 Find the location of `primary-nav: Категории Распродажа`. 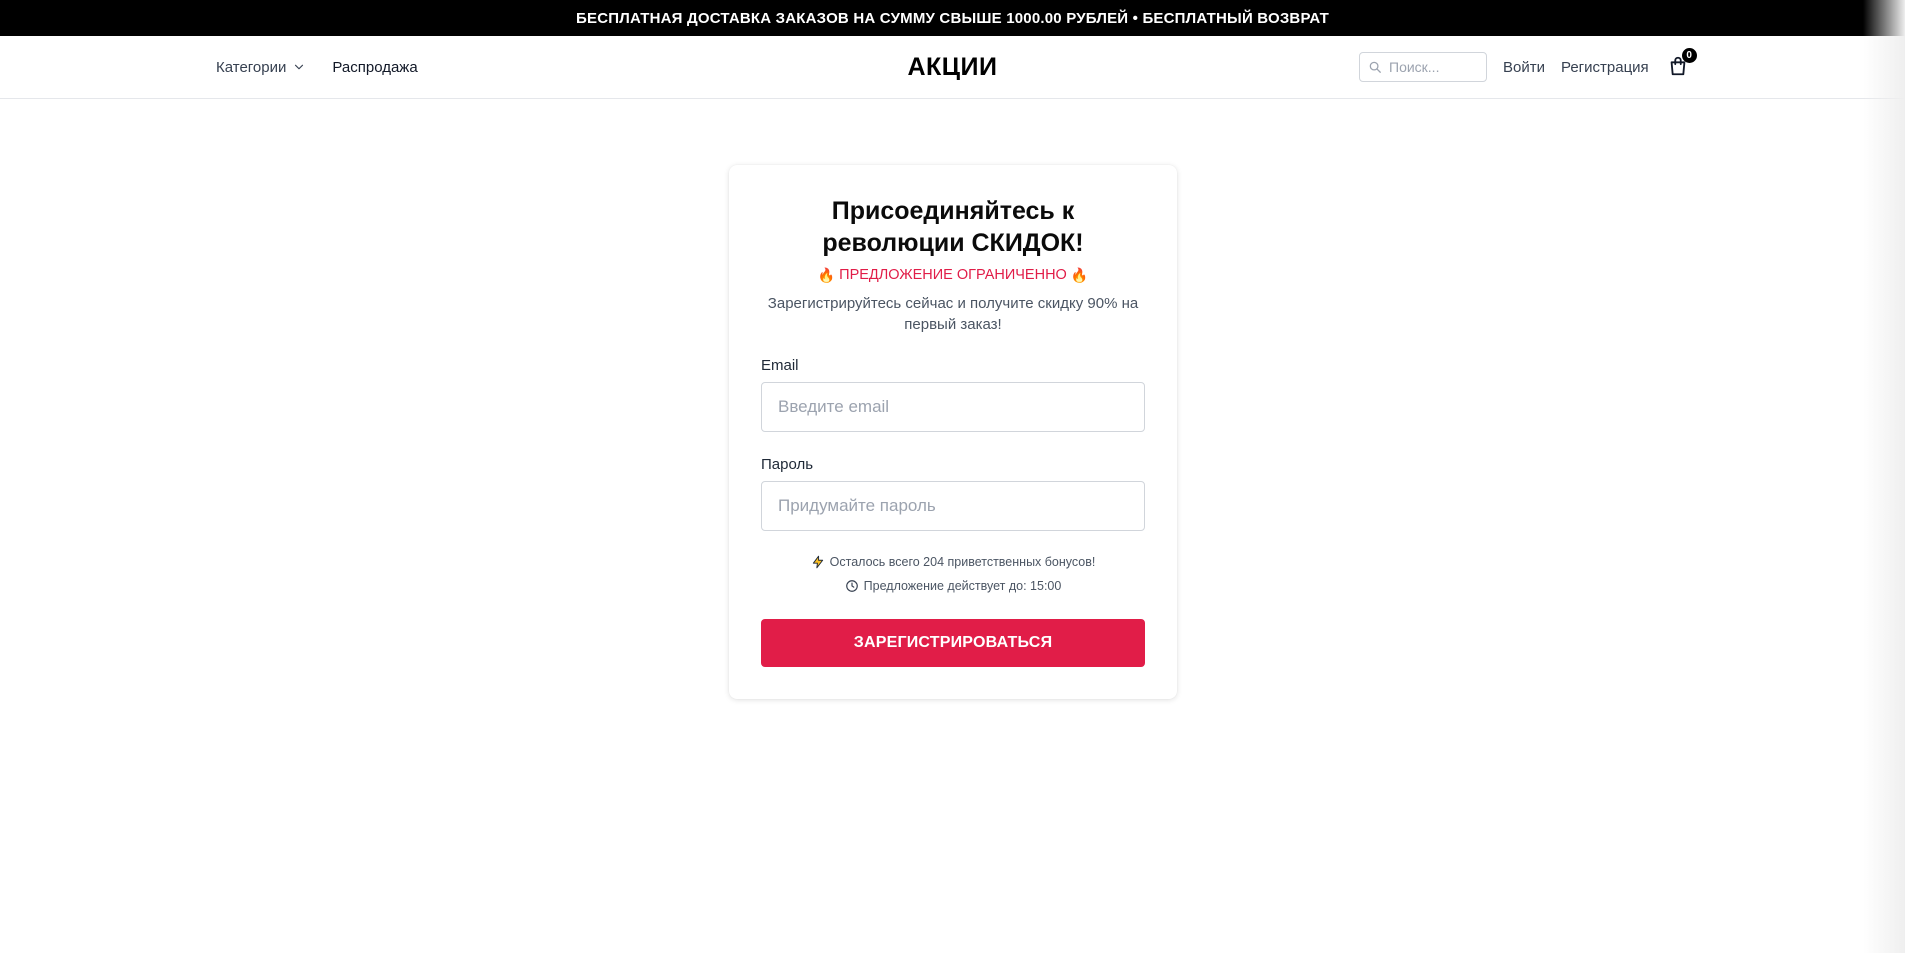

primary-nav: Категории Распродажа is located at coordinates (317, 67).